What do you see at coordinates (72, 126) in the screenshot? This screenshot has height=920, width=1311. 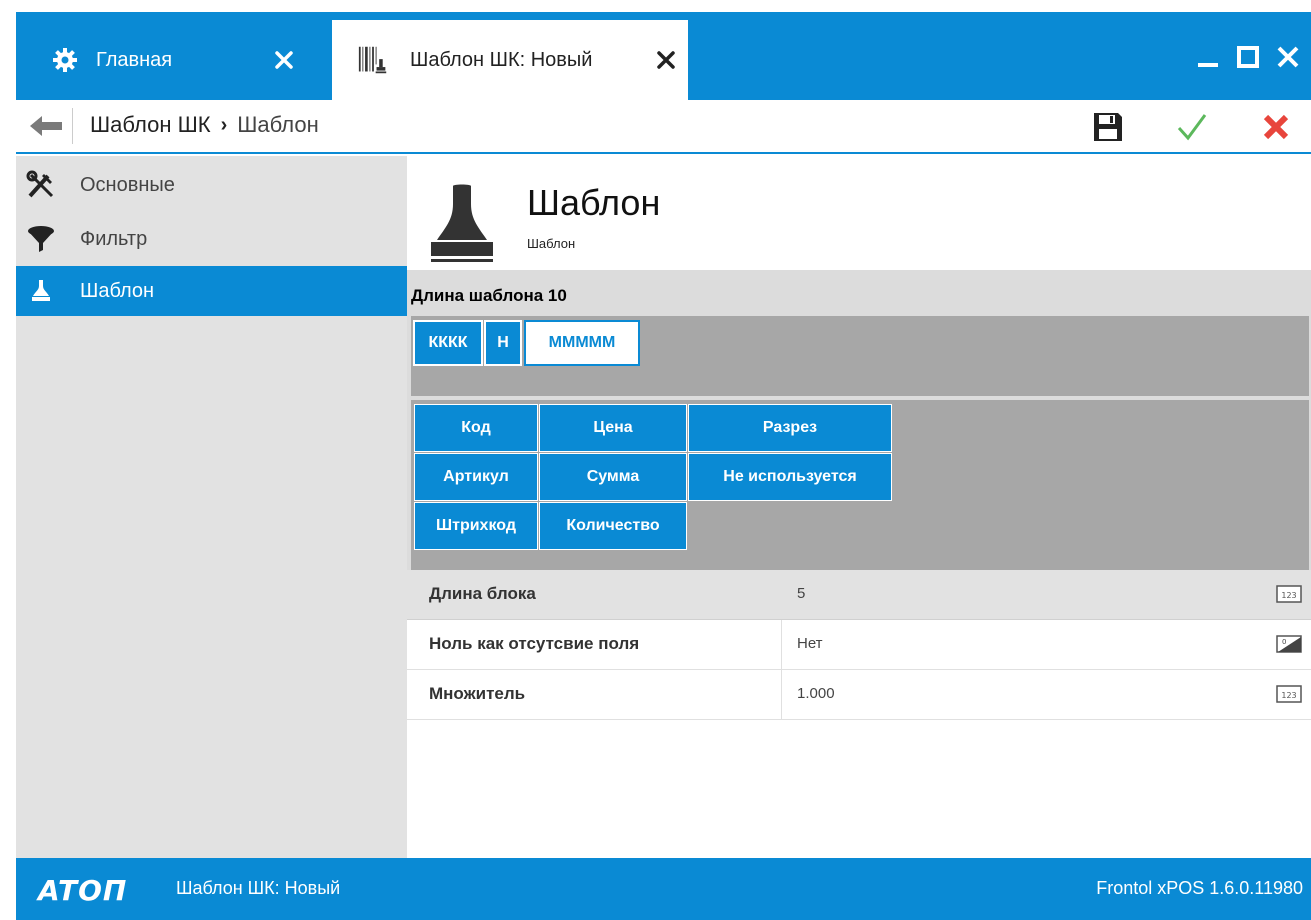 I see `toolbar-divider` at bounding box center [72, 126].